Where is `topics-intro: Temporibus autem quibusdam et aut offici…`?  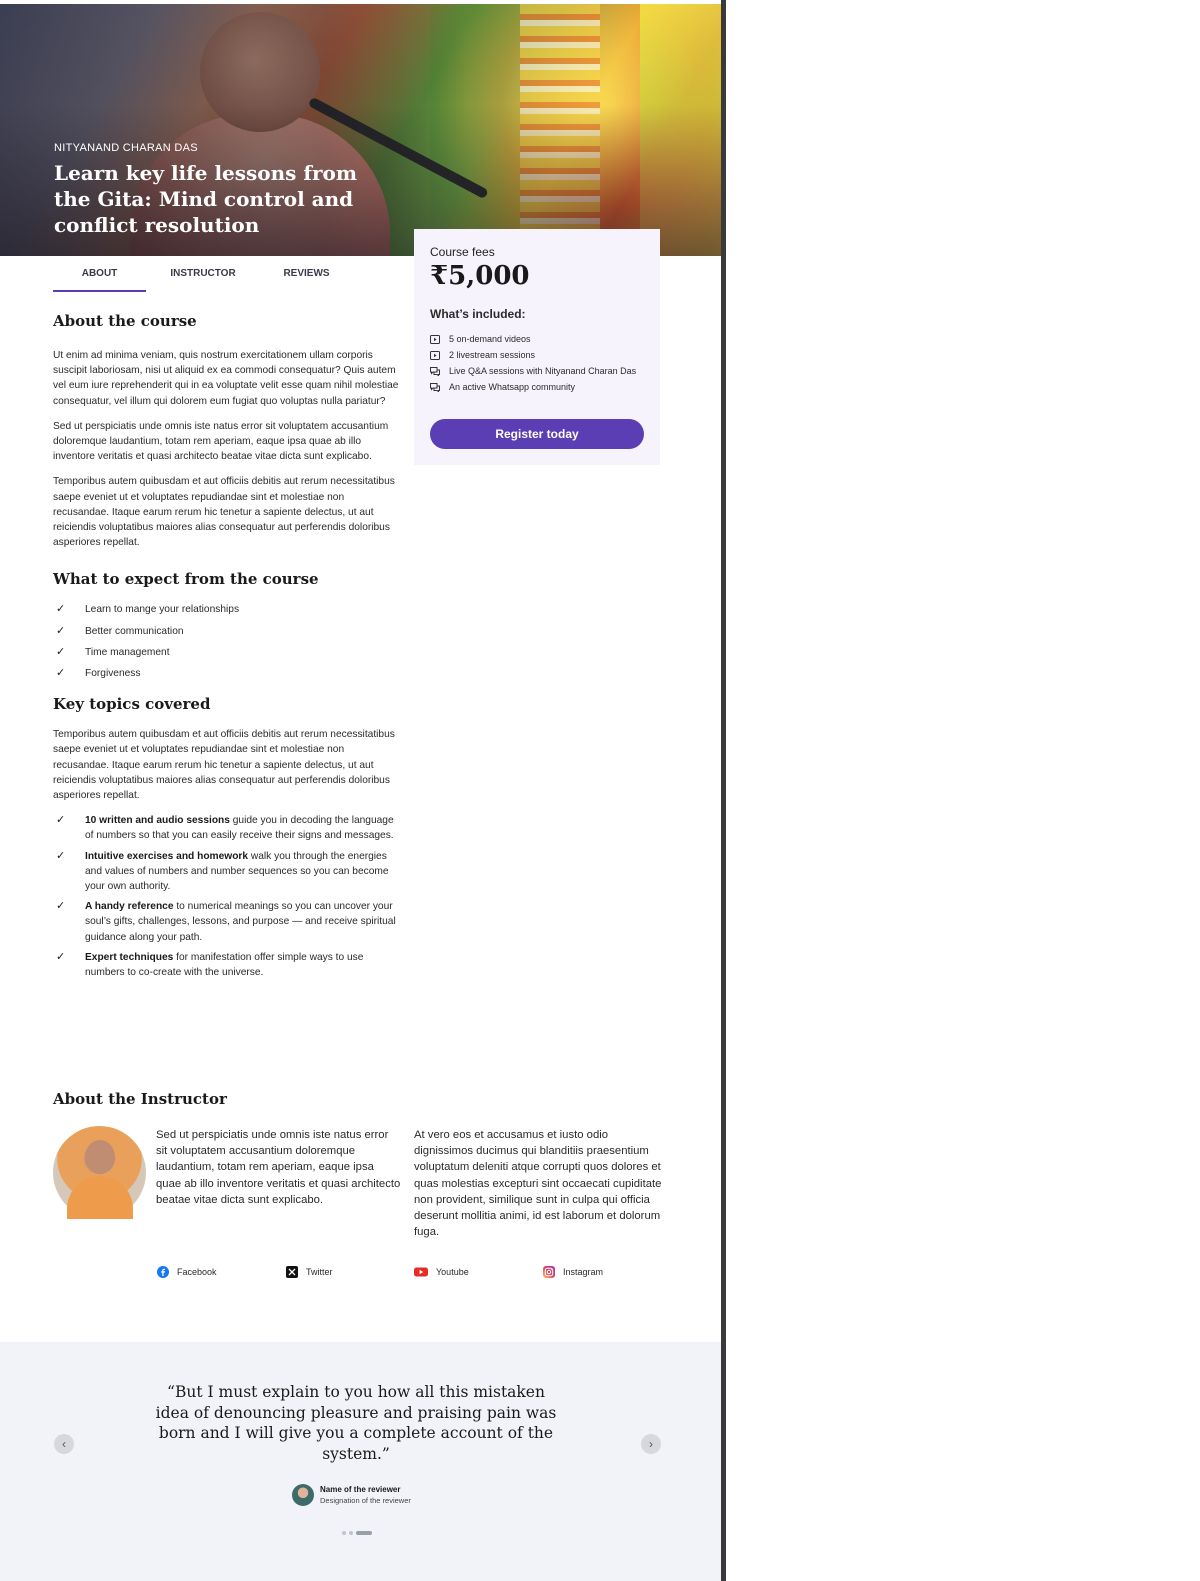 topics-intro: Temporibus autem quibusdam et aut offici… is located at coordinates (224, 765).